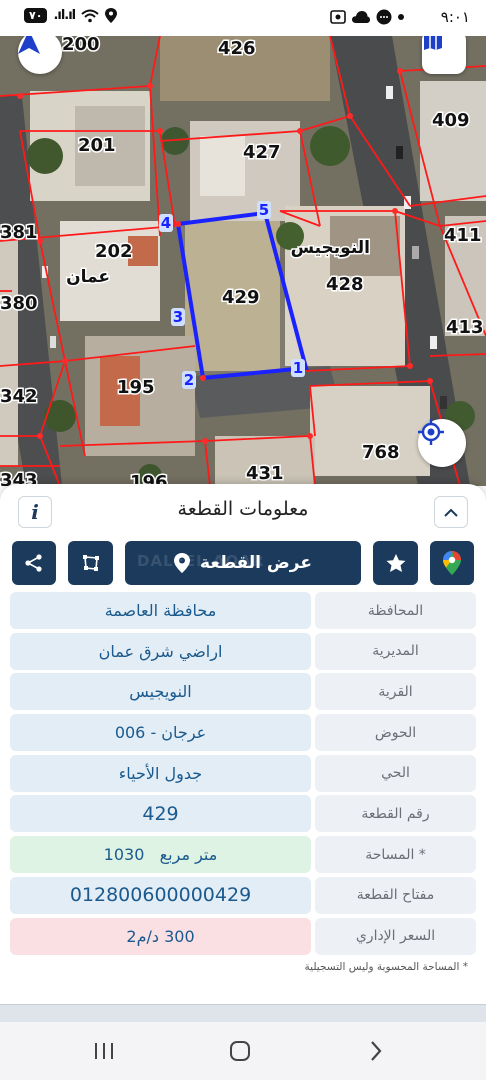 The width and height of the screenshot is (486, 1080). Describe the element at coordinates (160, 651) in the screenshot. I see `row-value: اراضي شرق عمان` at that location.